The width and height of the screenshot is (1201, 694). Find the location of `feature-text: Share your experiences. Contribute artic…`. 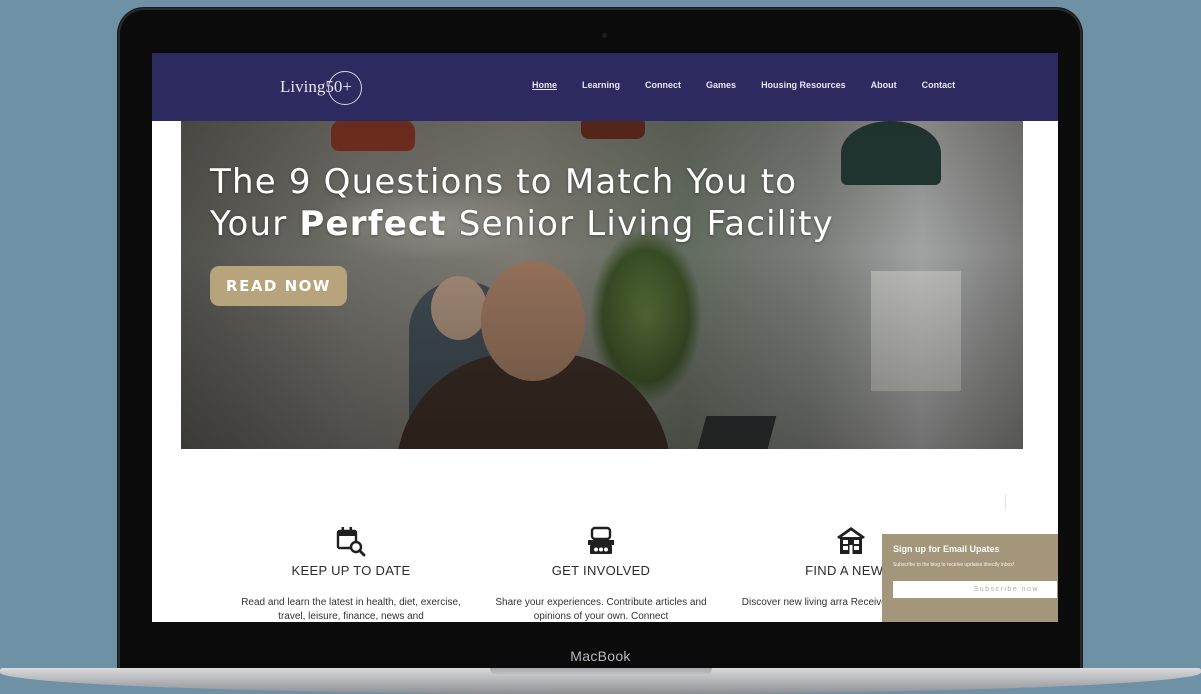

feature-text: Share your experiences. Contribute artic… is located at coordinates (601, 609).